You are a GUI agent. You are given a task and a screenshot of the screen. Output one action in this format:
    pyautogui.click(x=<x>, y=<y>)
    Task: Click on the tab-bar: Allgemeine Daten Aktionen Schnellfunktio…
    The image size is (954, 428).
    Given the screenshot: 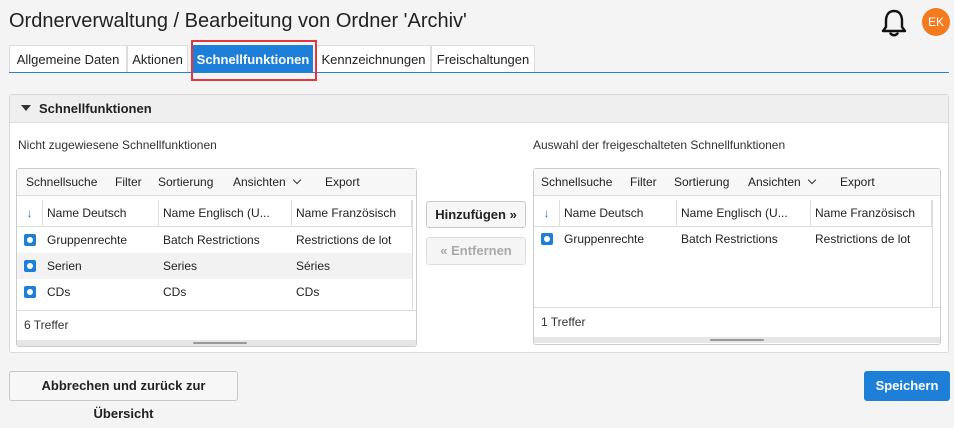 What is the action you would take?
    pyautogui.click(x=479, y=59)
    